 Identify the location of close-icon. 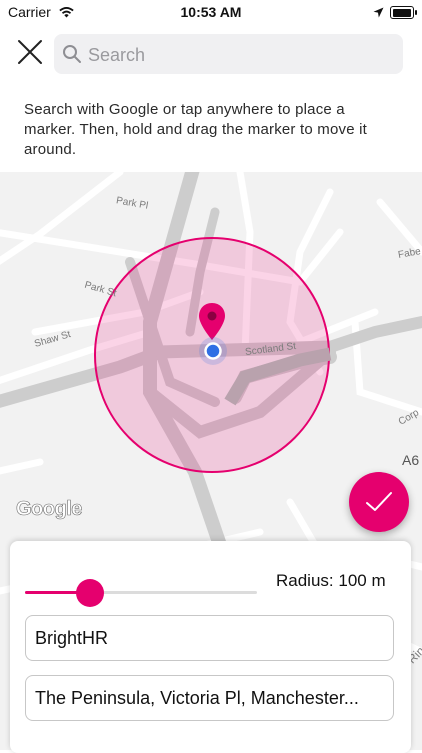
(30, 52).